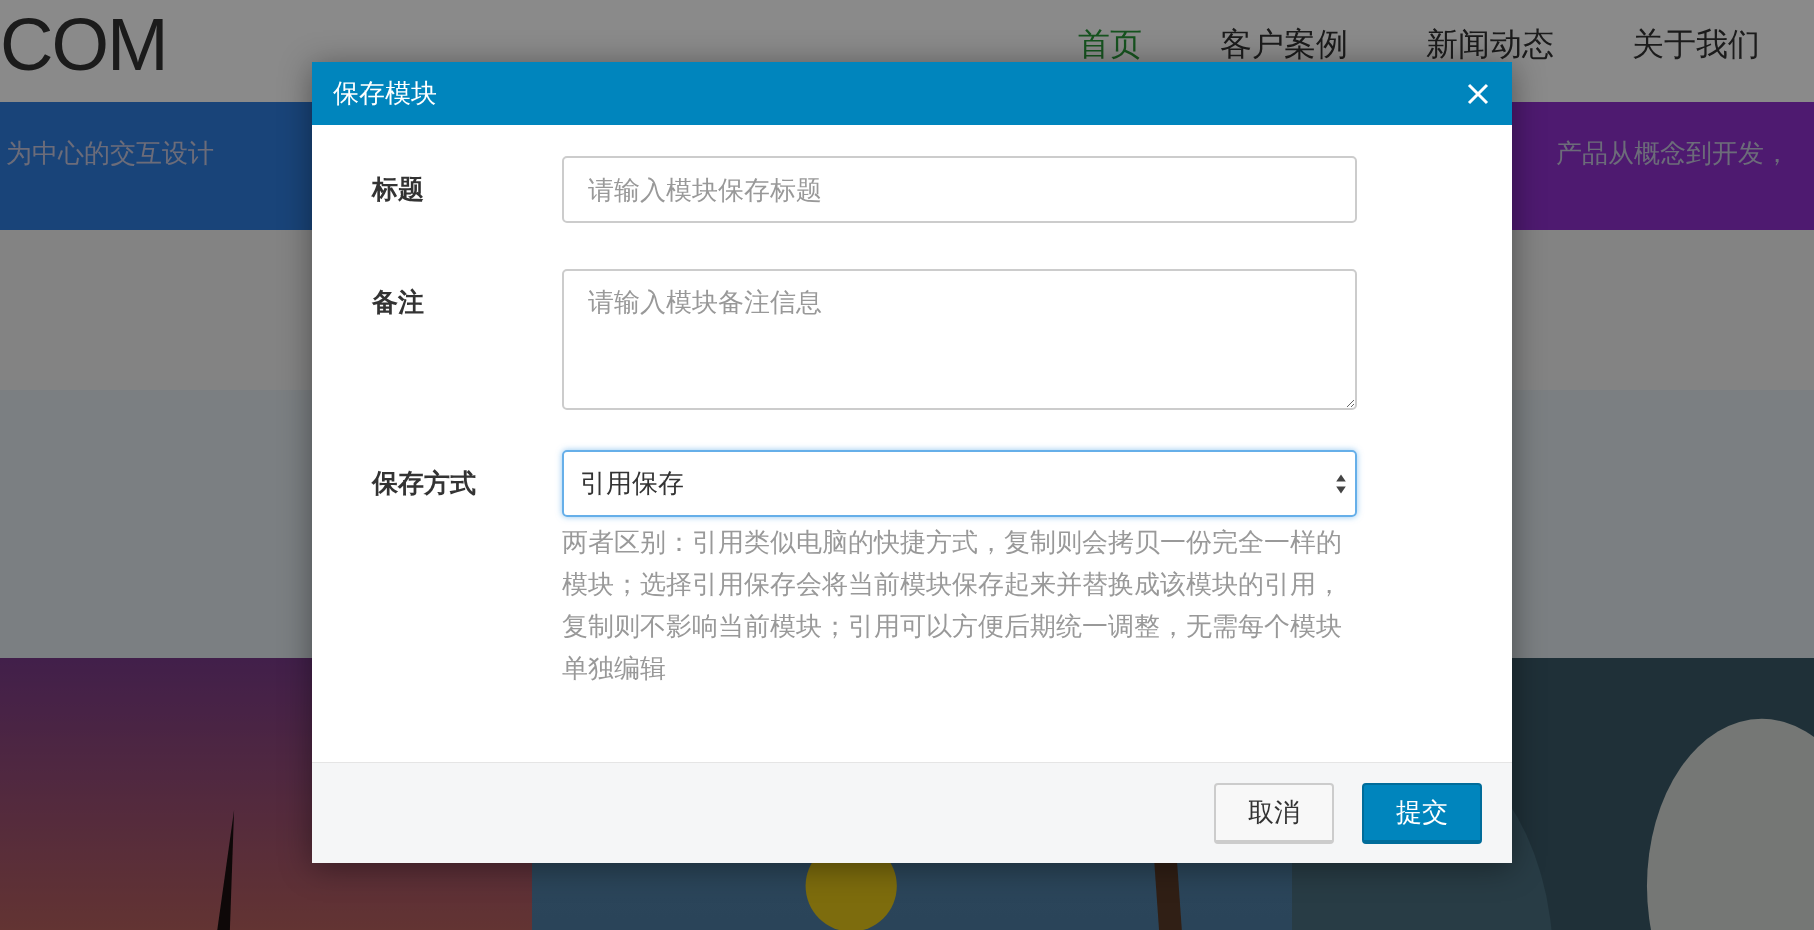  I want to click on remark-textarea: 请输入模块备注信息, so click(959, 339).